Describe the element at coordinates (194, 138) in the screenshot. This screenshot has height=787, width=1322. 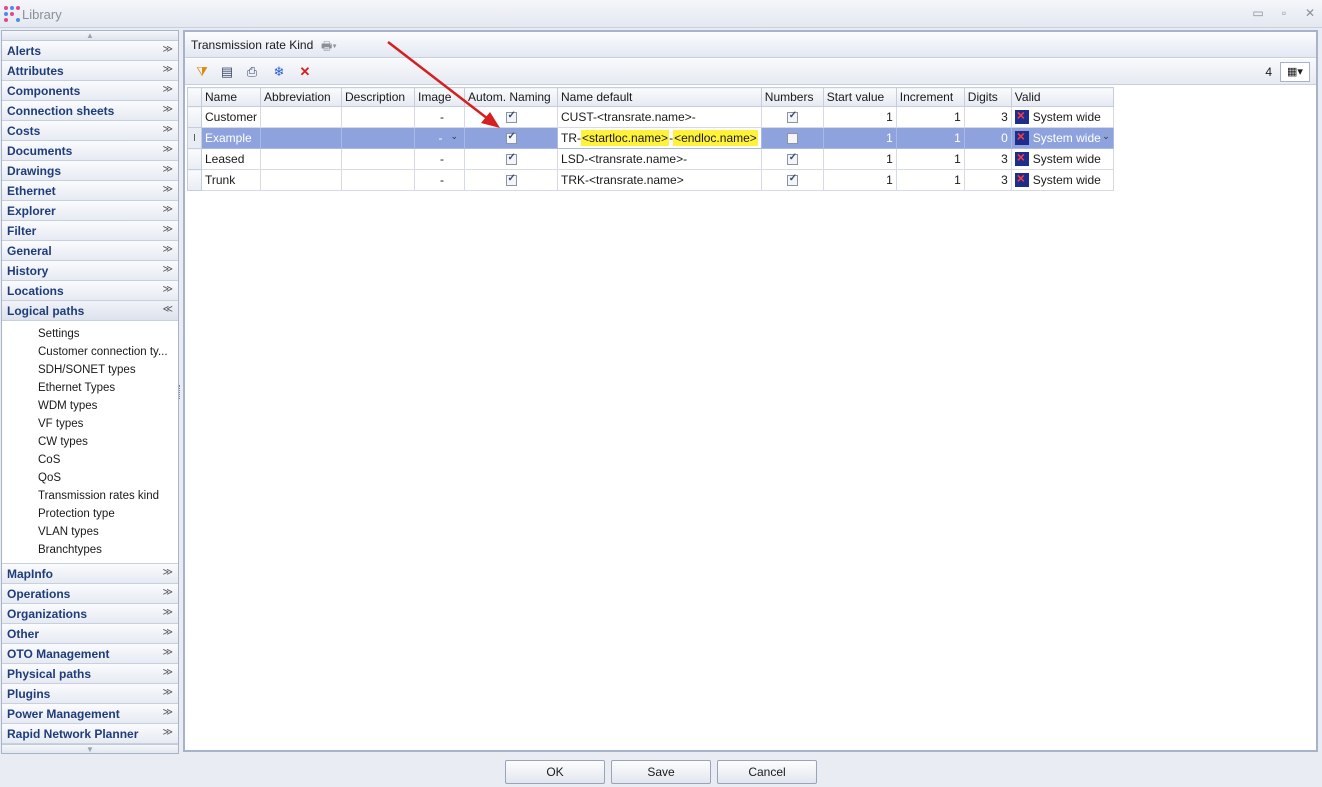
I see `row-indicator: I` at that location.